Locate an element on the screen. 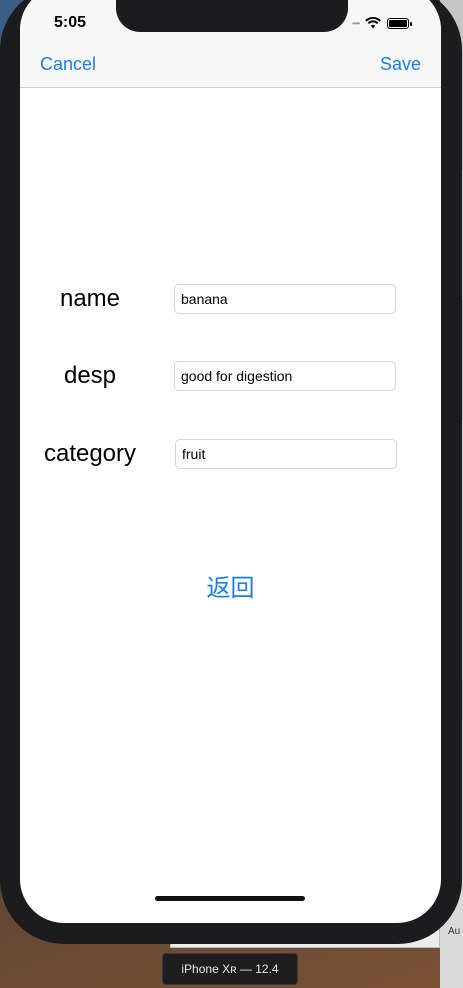 The image size is (463, 988). category-label: category is located at coordinates (90, 453).